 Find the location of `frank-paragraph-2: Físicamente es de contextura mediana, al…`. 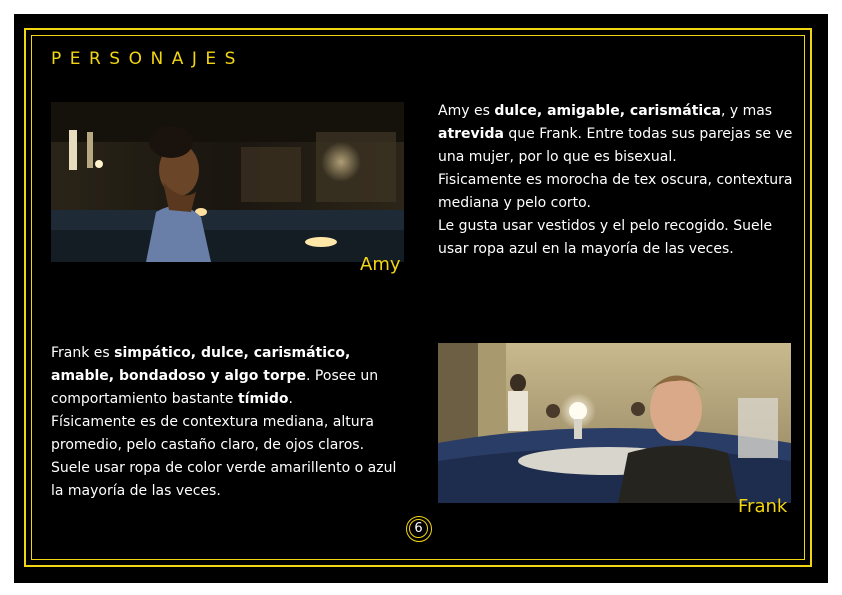

frank-paragraph-2: Físicamente es de contextura mediana, al… is located at coordinates (212, 433).